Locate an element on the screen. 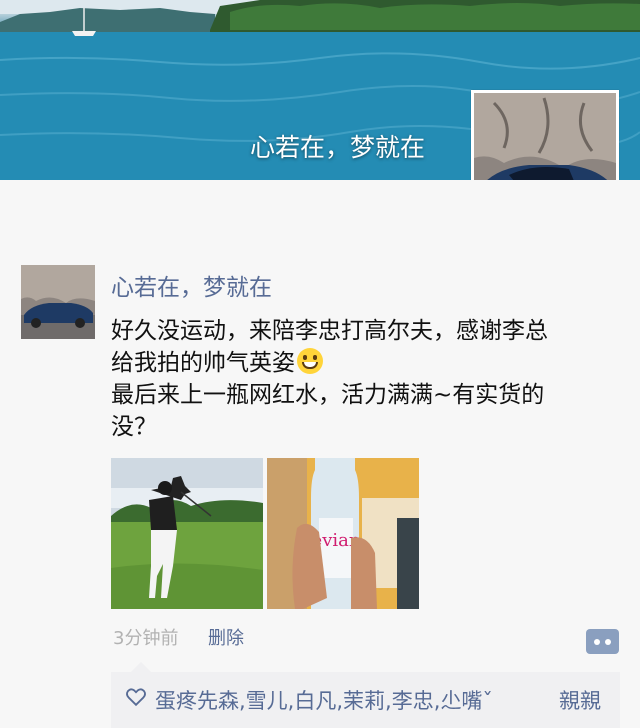 This screenshot has width=640, height=728. car-thumbnail is located at coordinates (58, 302).